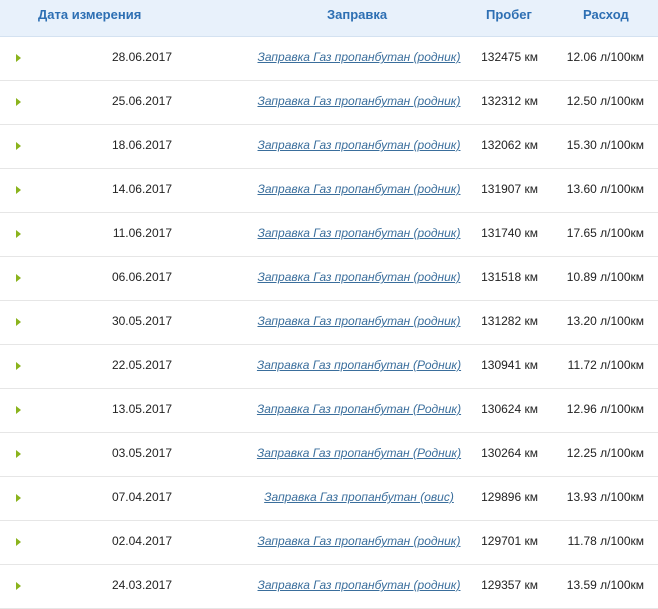 The height and width of the screenshot is (609, 658). I want to click on row-mileage: 129357 км, so click(509, 585).